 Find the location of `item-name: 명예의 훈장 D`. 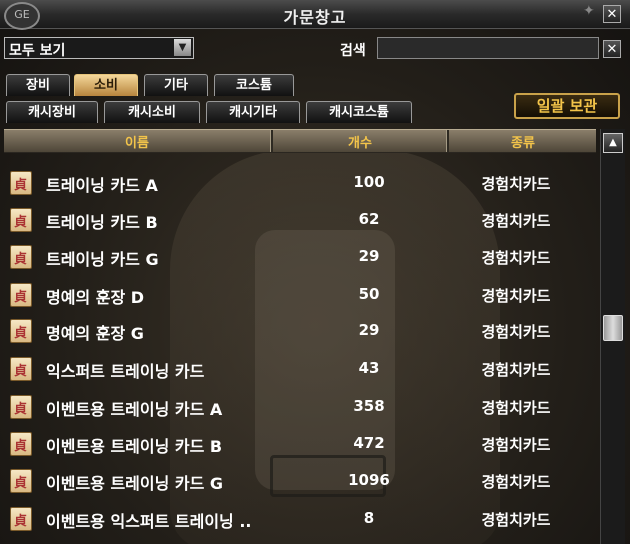

item-name: 명예의 훈장 D is located at coordinates (95, 297).